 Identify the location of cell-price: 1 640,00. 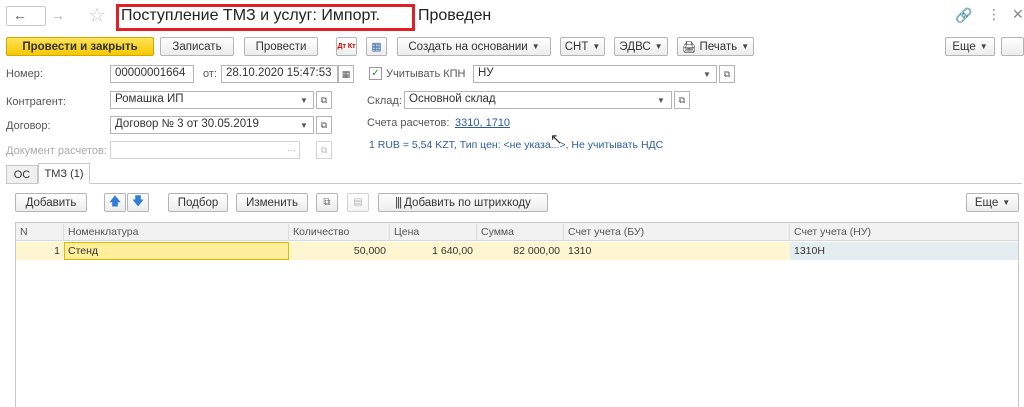
(433, 251).